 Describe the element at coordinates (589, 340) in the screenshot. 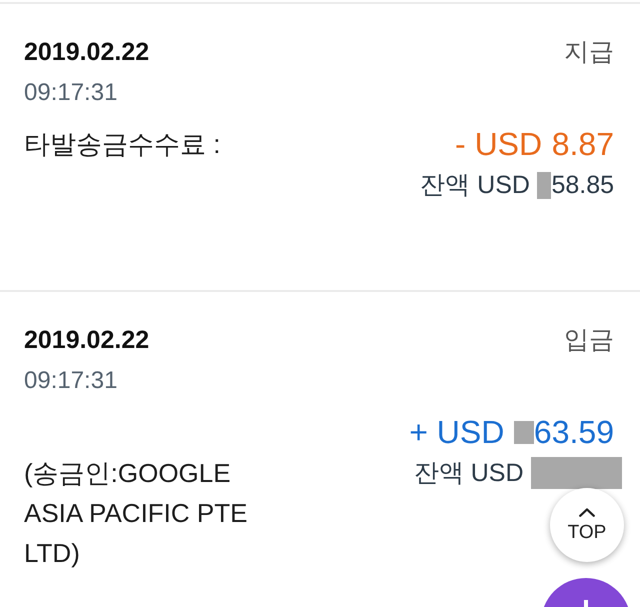

I see `transaction-type: 입금` at that location.